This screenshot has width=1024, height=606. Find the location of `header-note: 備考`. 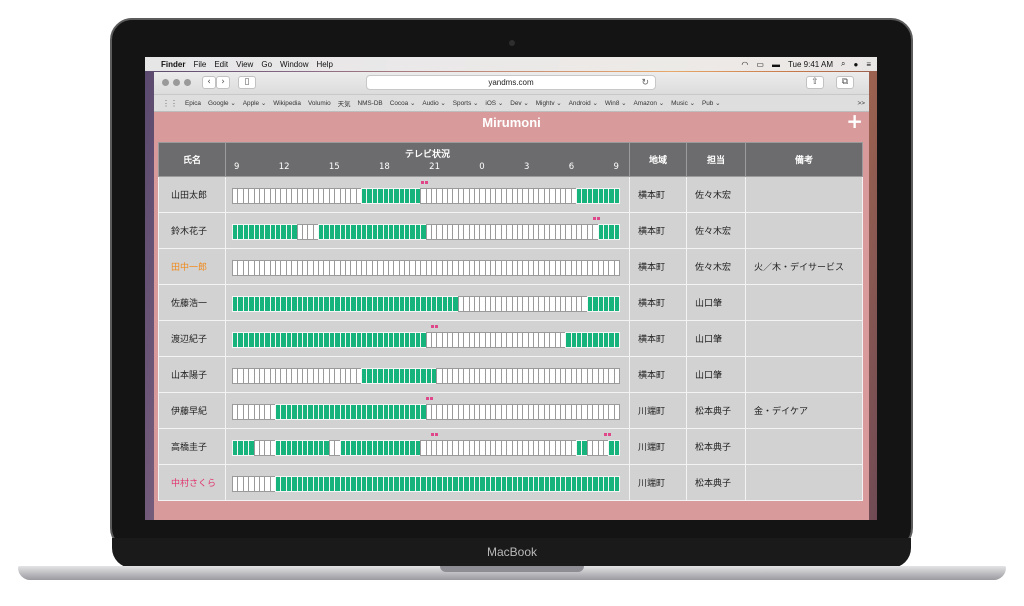

header-note: 備考 is located at coordinates (804, 159).